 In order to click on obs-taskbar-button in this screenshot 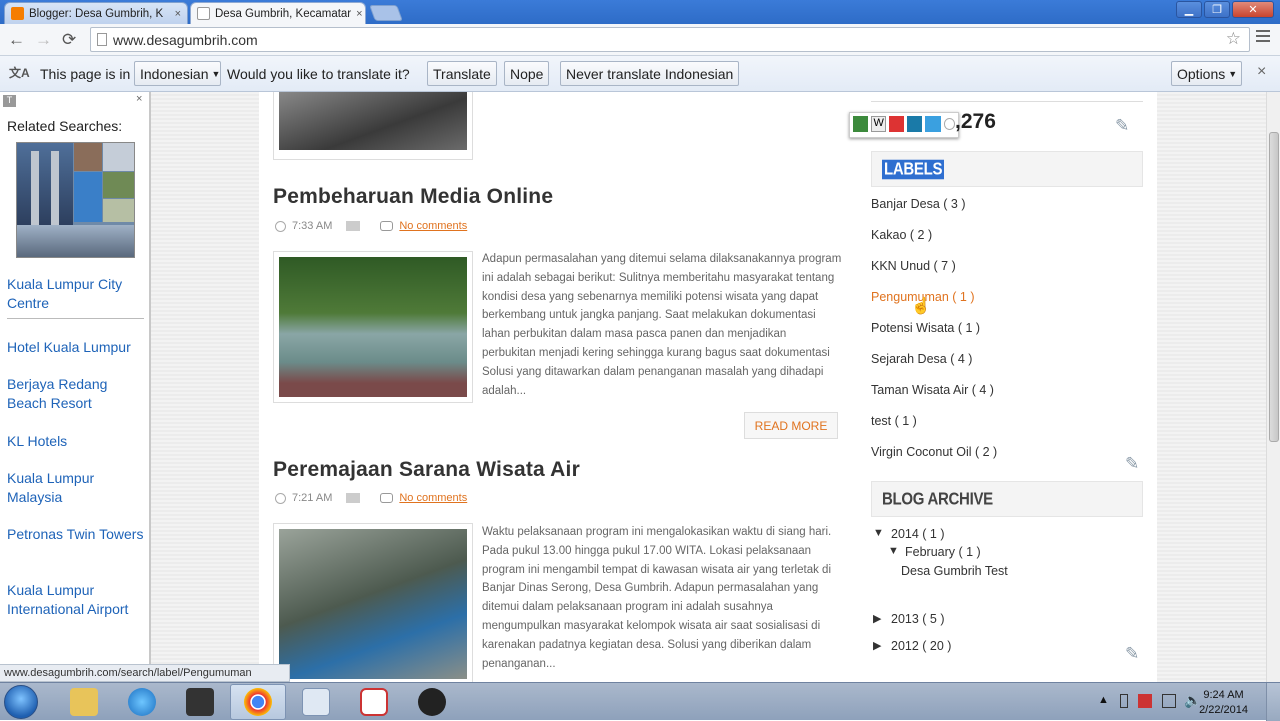, I will do `click(432, 702)`.